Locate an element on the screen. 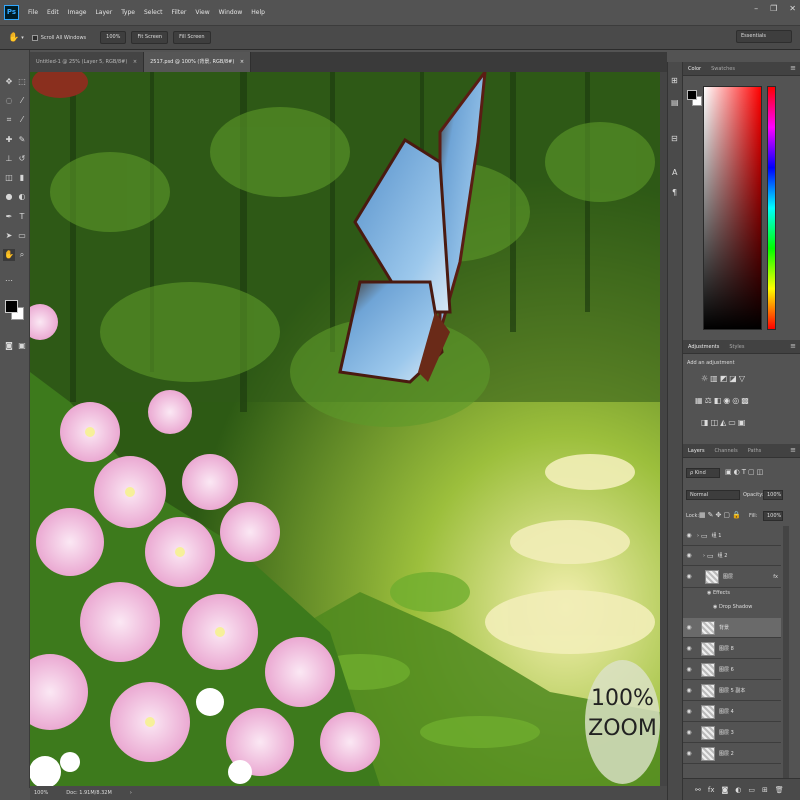 The height and width of the screenshot is (800, 800). layer-row: ◉ 图层 6 is located at coordinates (732, 670).